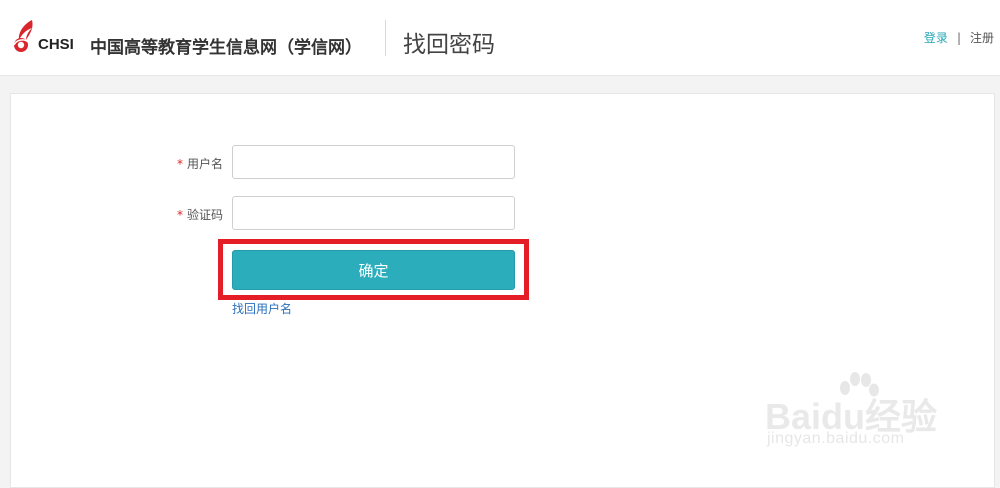 The image size is (1000, 488). Describe the element at coordinates (23, 36) in the screenshot. I see `chsi-logo-icon` at that location.